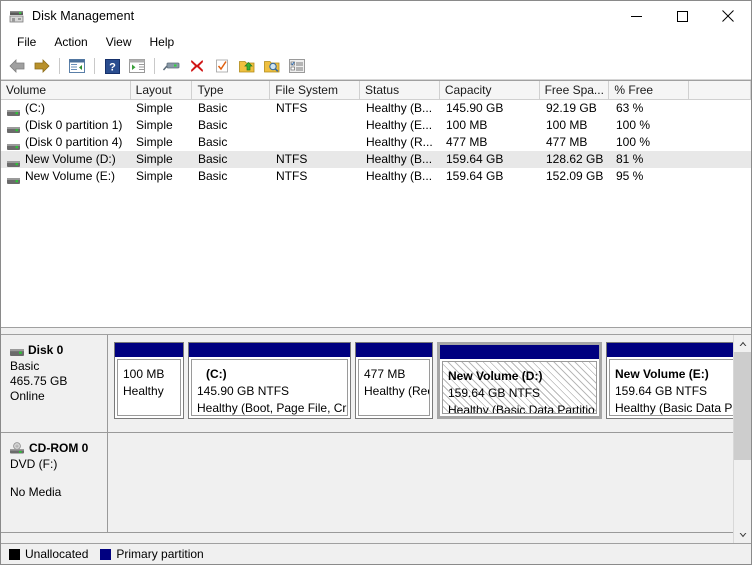 The height and width of the screenshot is (565, 752). What do you see at coordinates (66, 159) in the screenshot?
I see `cell-volume: New Volume (D:)` at bounding box center [66, 159].